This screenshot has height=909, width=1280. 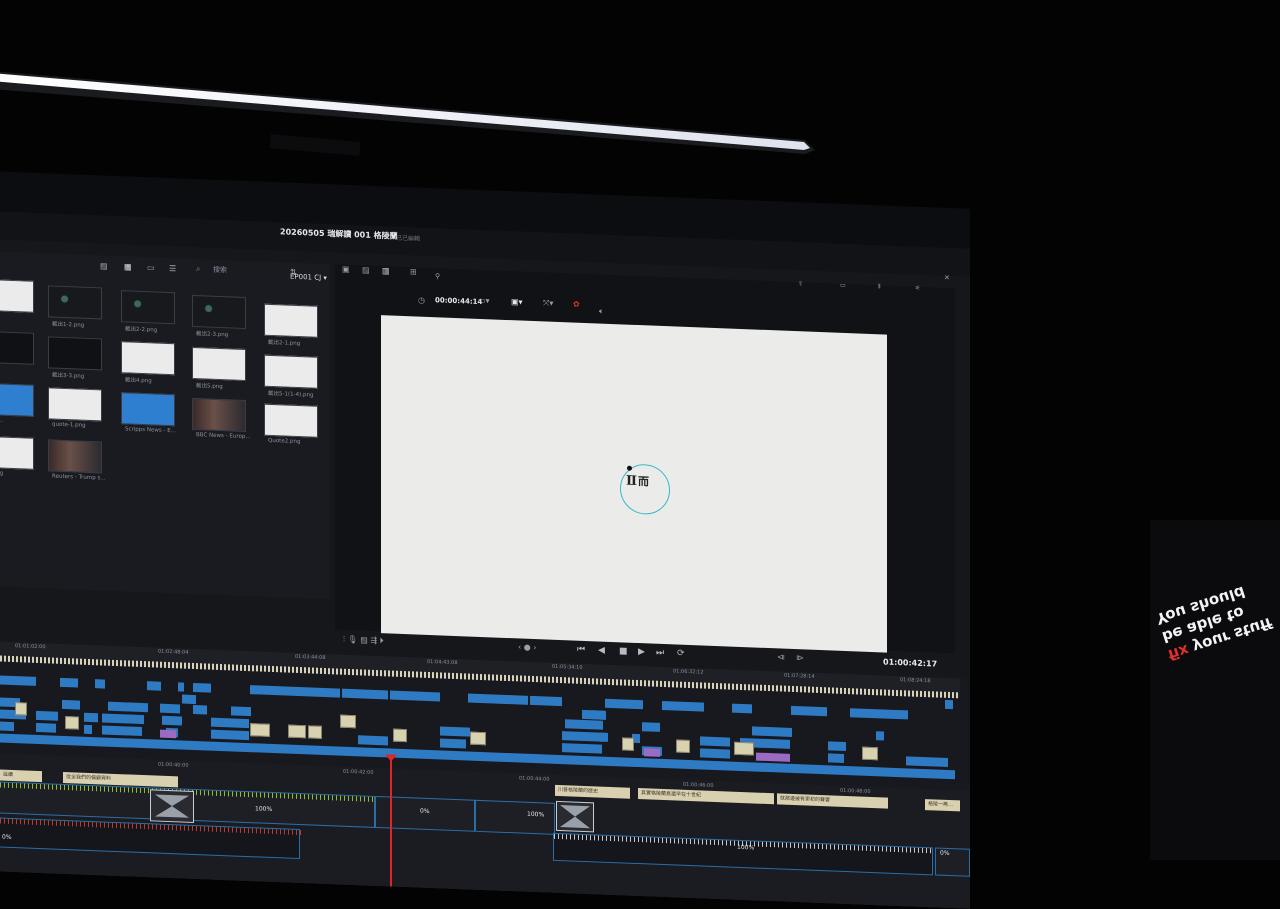 I want to click on list-view-icon: ▤, so click(x=104, y=265).